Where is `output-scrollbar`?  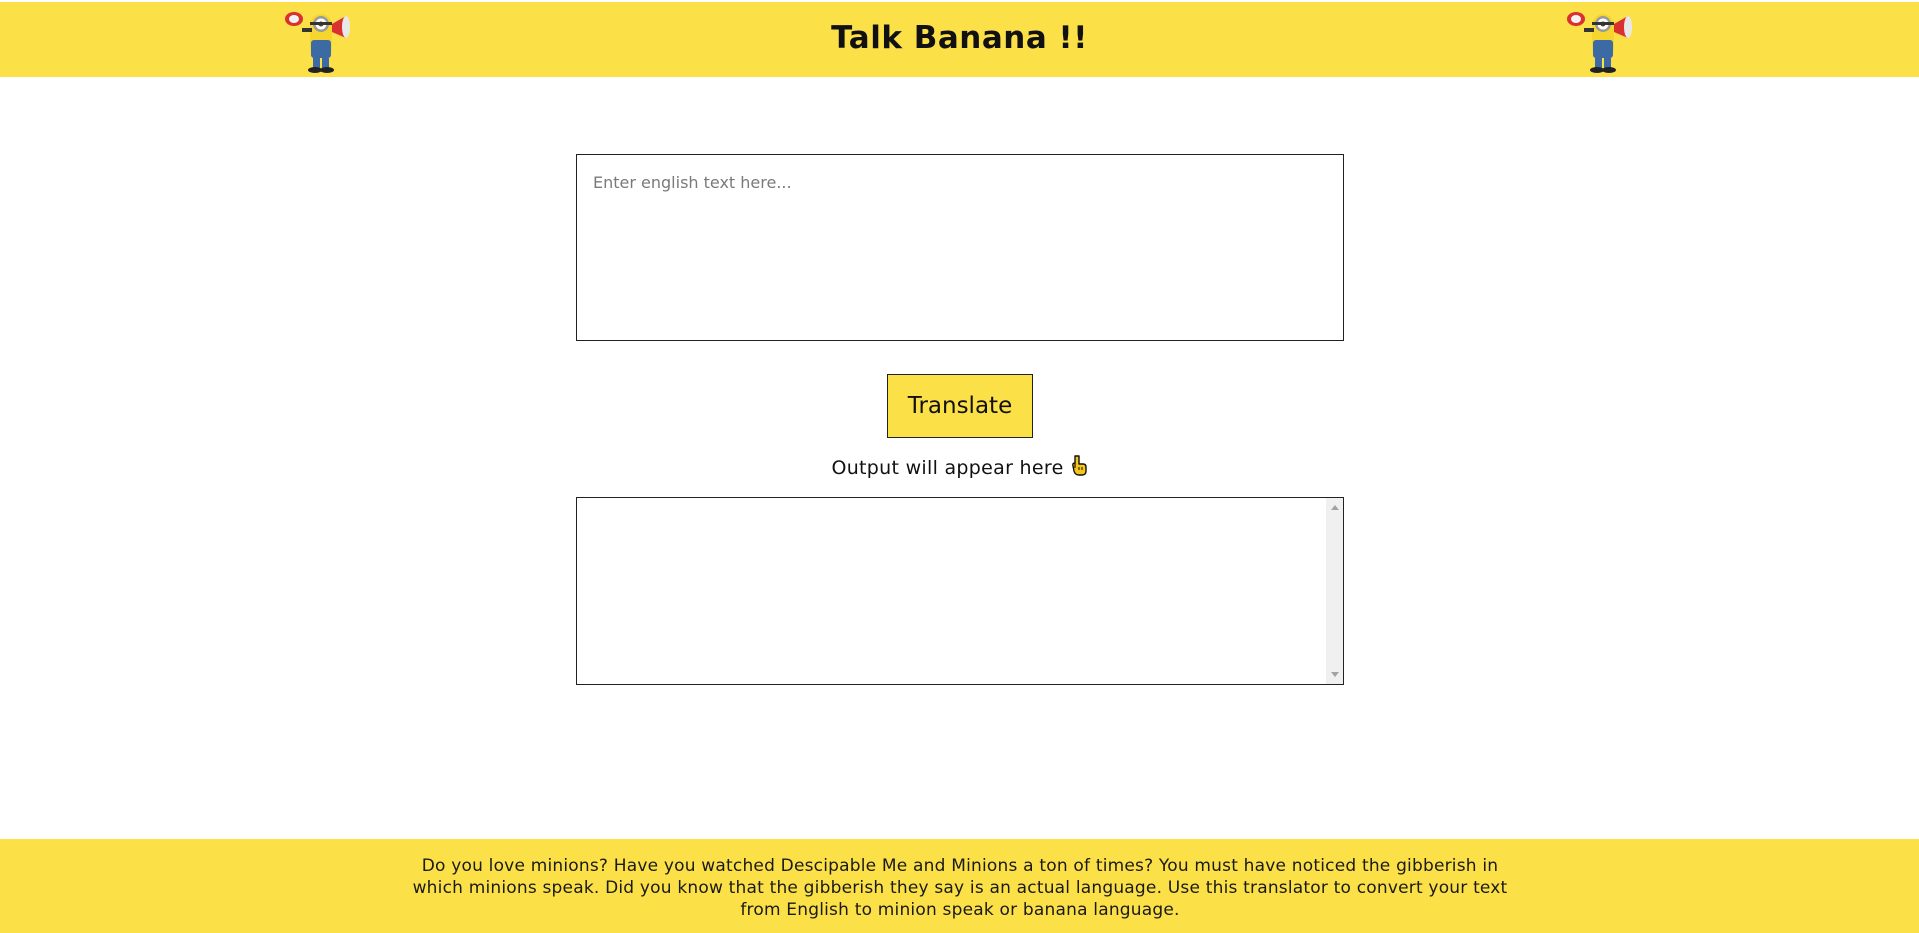
output-scrollbar is located at coordinates (1334, 591).